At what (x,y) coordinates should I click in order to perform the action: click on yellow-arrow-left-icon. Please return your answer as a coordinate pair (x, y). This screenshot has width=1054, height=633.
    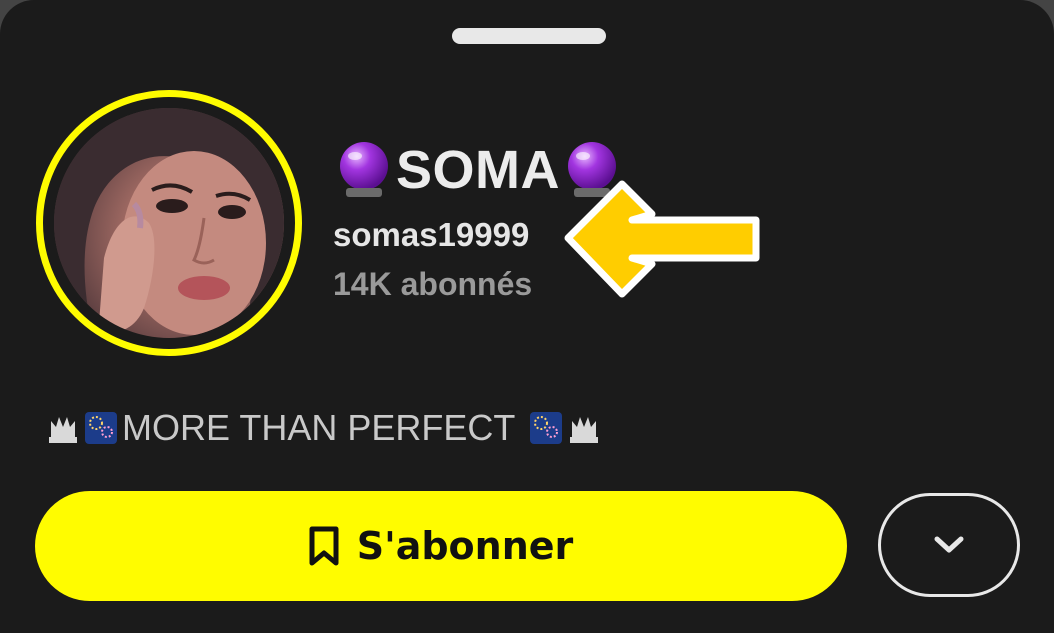
    Looking at the image, I should click on (662, 239).